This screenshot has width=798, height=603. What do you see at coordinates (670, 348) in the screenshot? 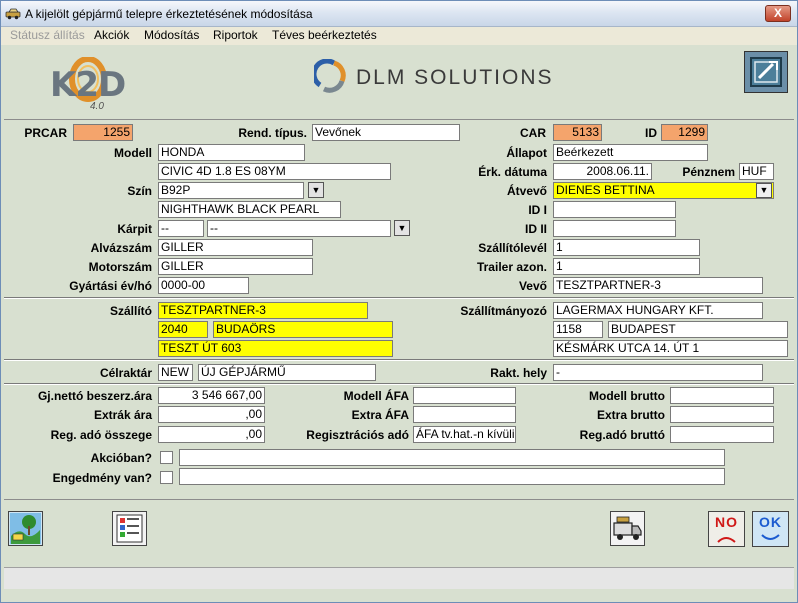
I see `szallitmanyozo-street-field: KÉSMÁRK UTCA 14. ÚT 1` at bounding box center [670, 348].